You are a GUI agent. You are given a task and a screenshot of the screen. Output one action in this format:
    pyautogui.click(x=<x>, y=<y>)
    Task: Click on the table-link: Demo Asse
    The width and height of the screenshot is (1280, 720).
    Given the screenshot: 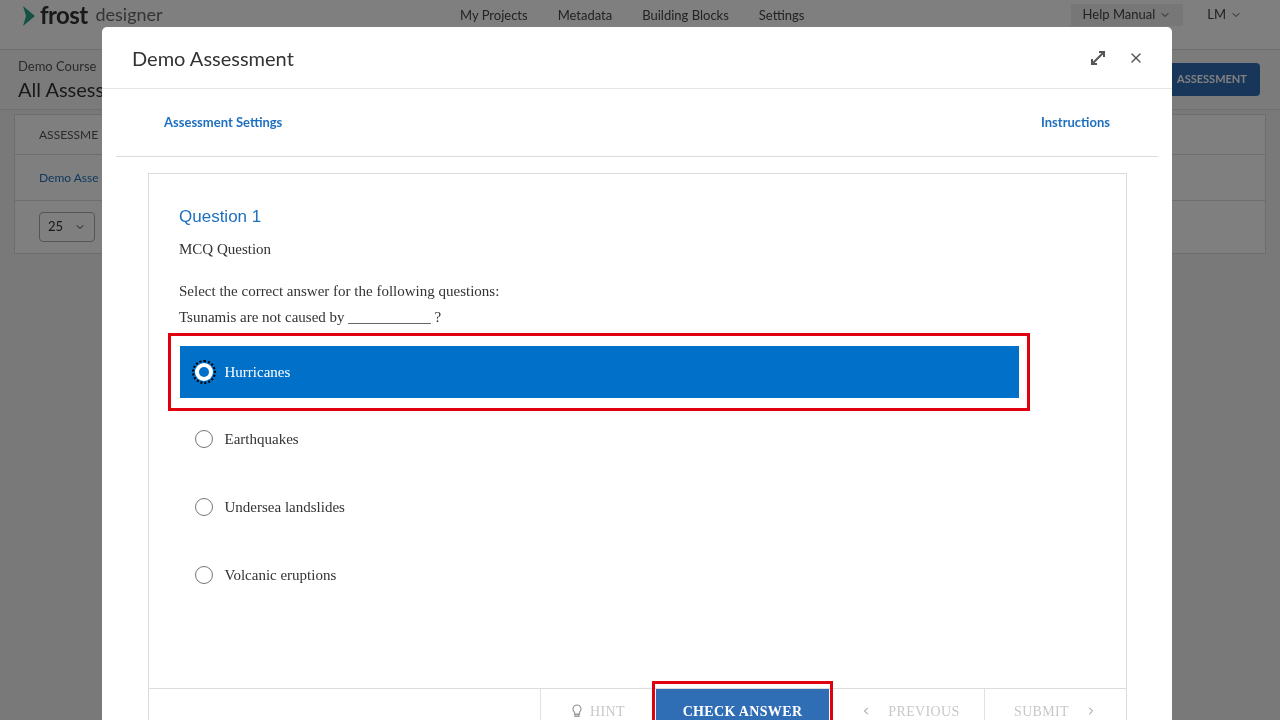 What is the action you would take?
    pyautogui.click(x=69, y=177)
    